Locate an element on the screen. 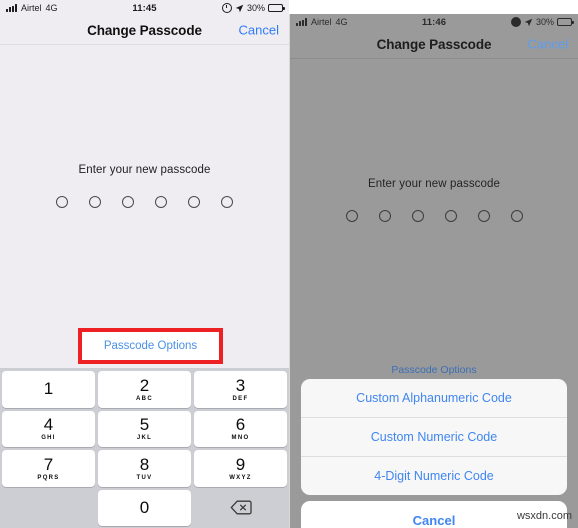 Image resolution: width=578 pixels, height=528 pixels. keypad-key-1: 1 is located at coordinates (48, 389).